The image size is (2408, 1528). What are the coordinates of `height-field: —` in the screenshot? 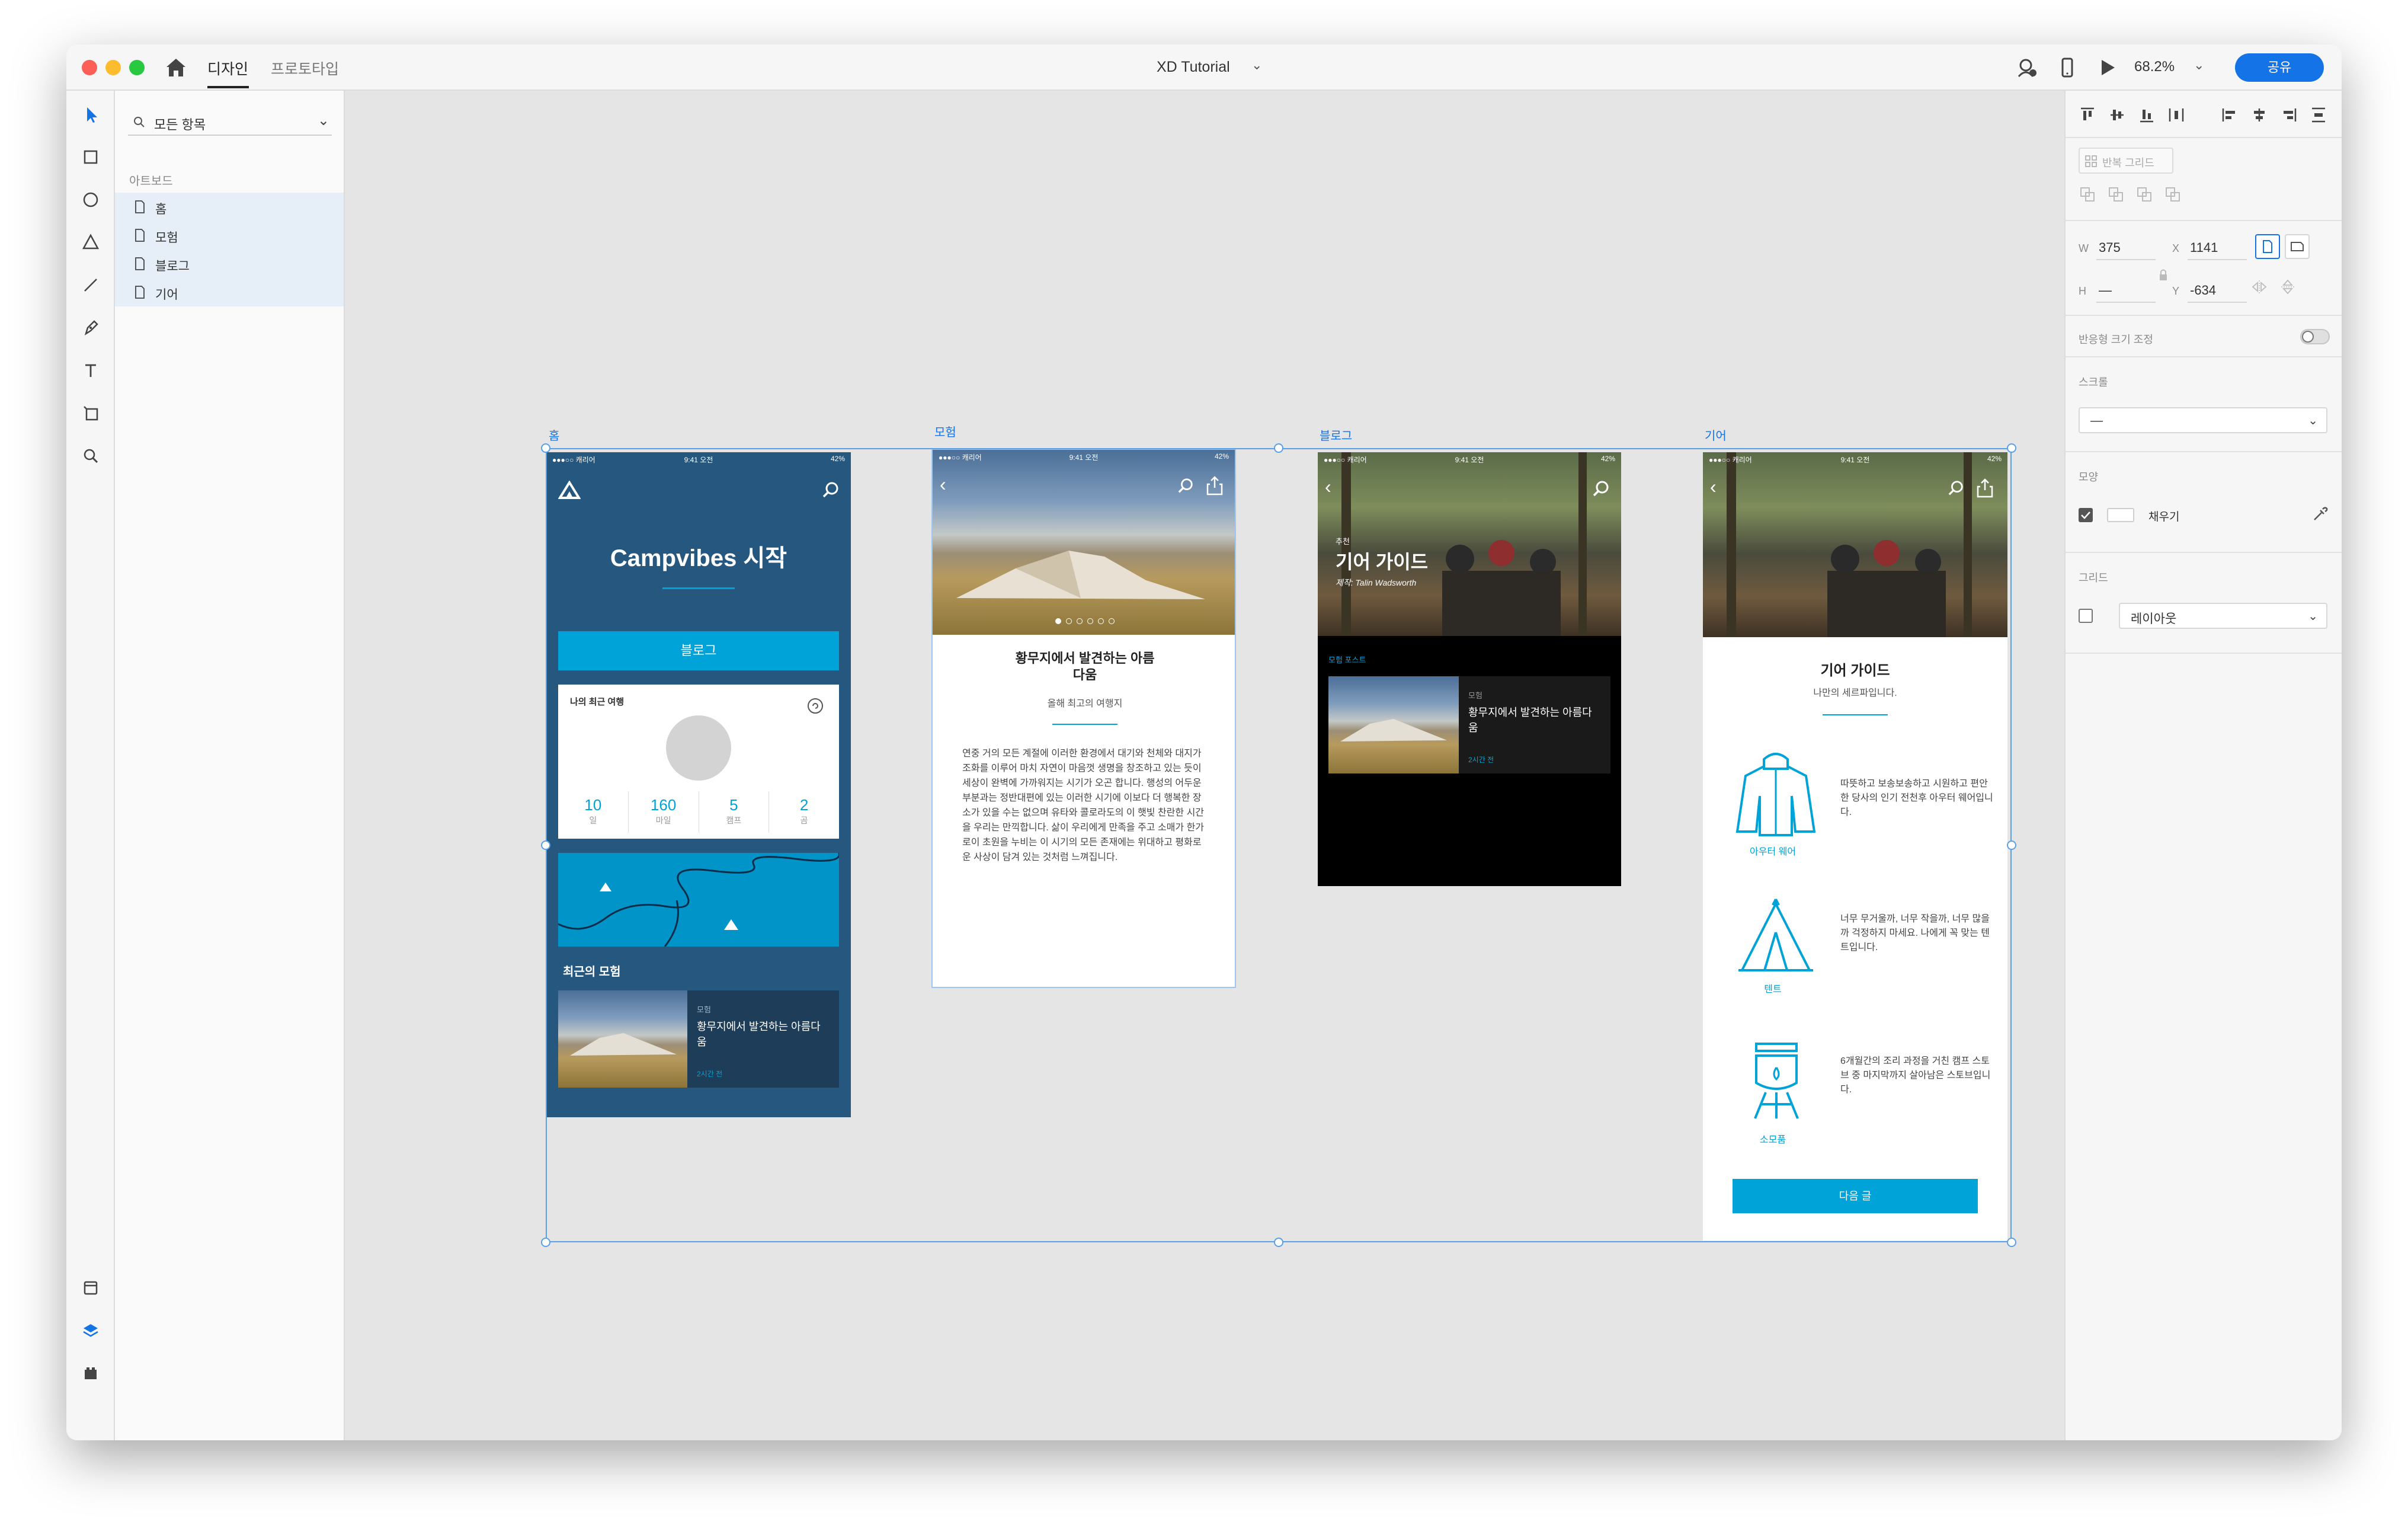 It's located at (2105, 290).